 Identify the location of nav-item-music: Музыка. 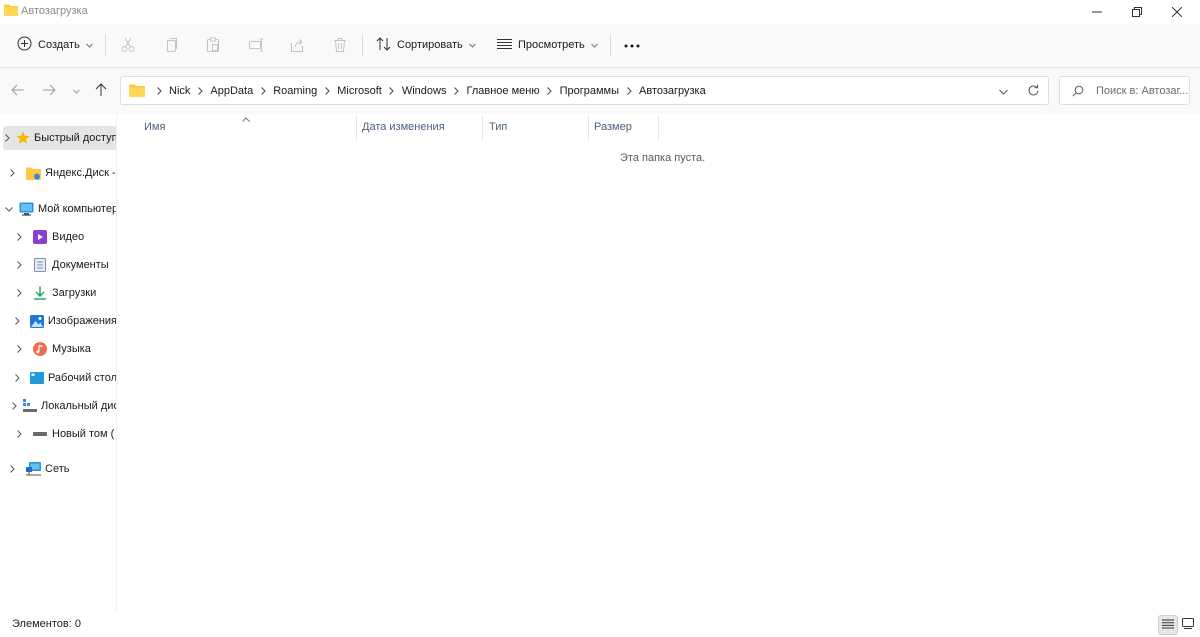
(58, 349).